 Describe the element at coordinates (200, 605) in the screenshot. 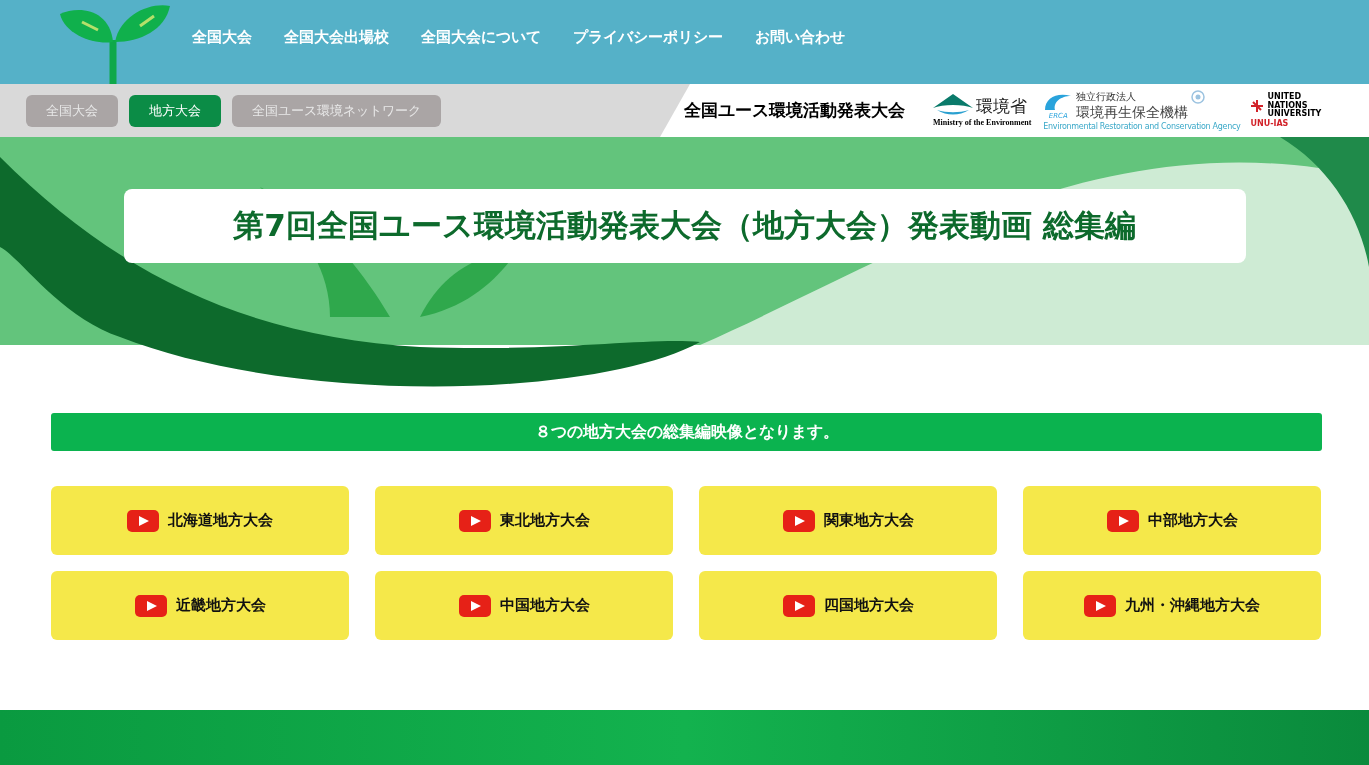

I see `video-link-button: 近畿地方大会` at that location.